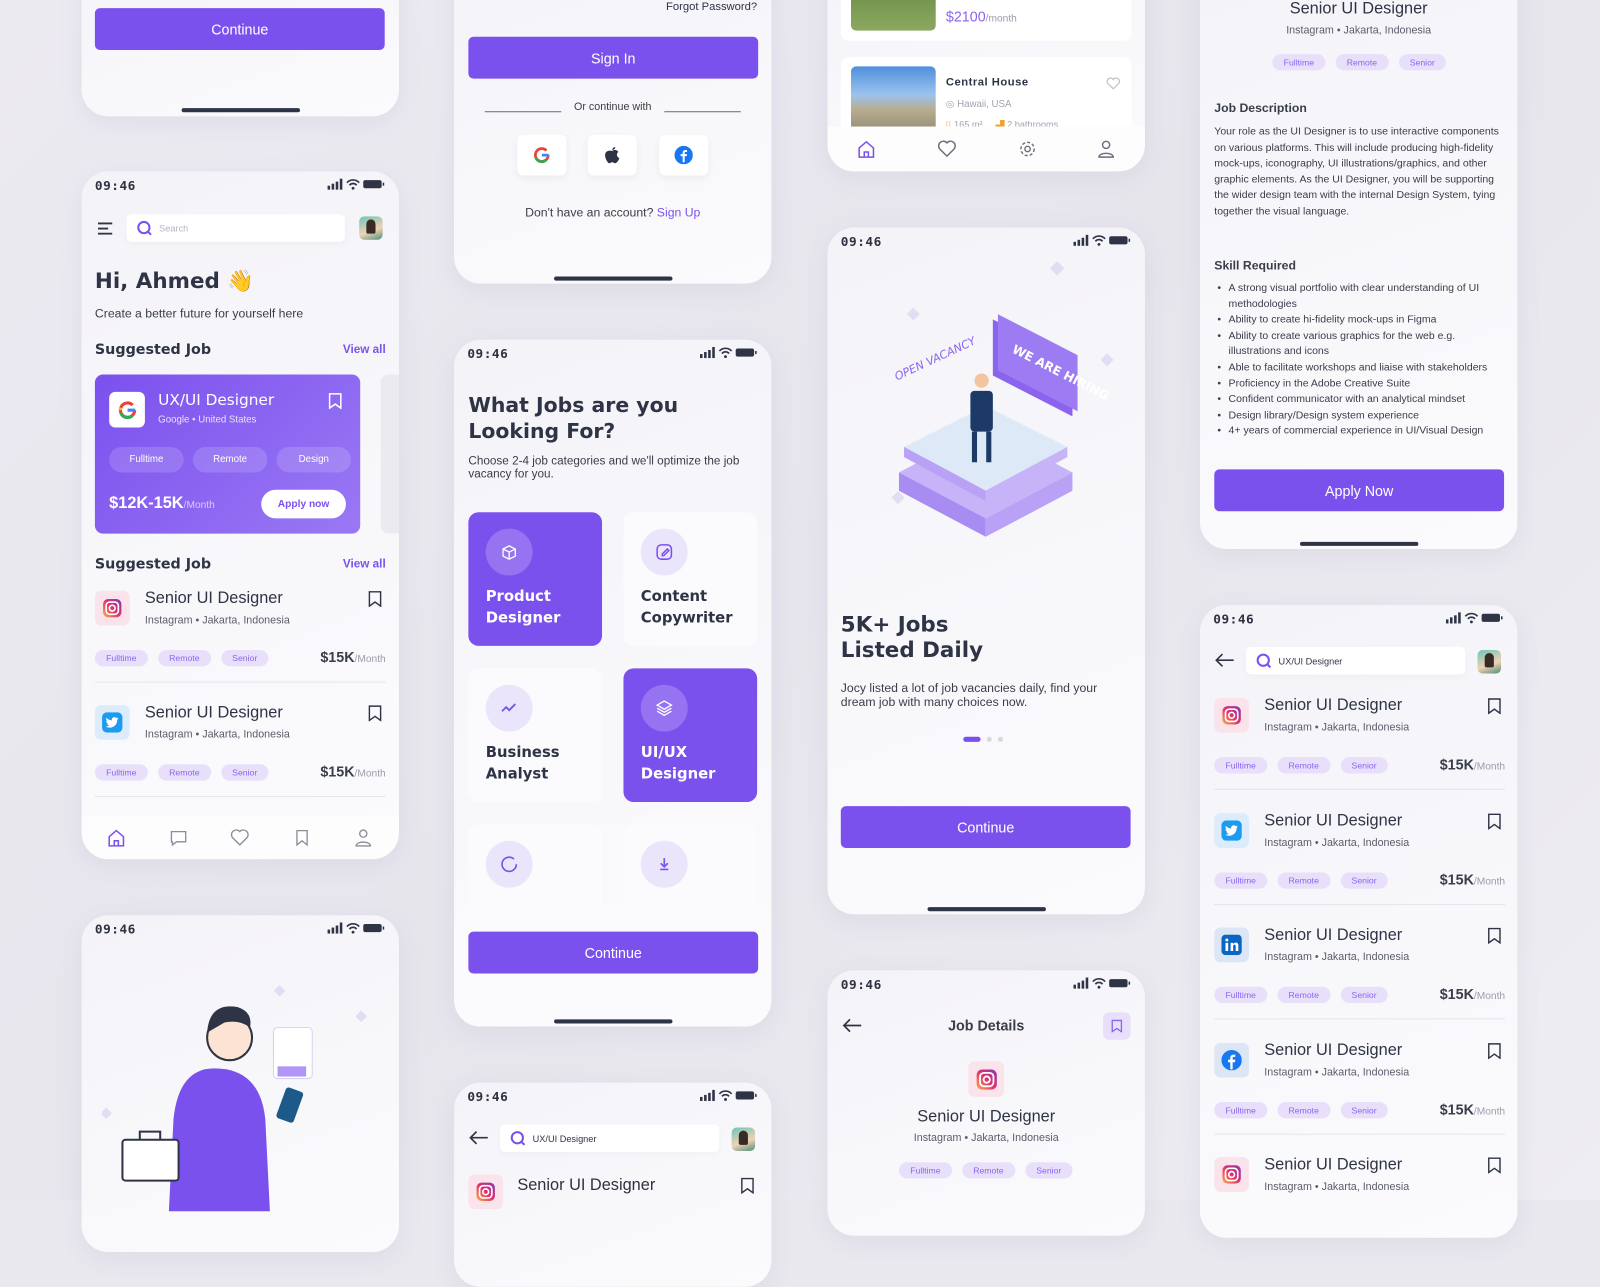 The height and width of the screenshot is (1287, 1600). Describe the element at coordinates (535, 579) in the screenshot. I see `category-card: Product Designer` at that location.